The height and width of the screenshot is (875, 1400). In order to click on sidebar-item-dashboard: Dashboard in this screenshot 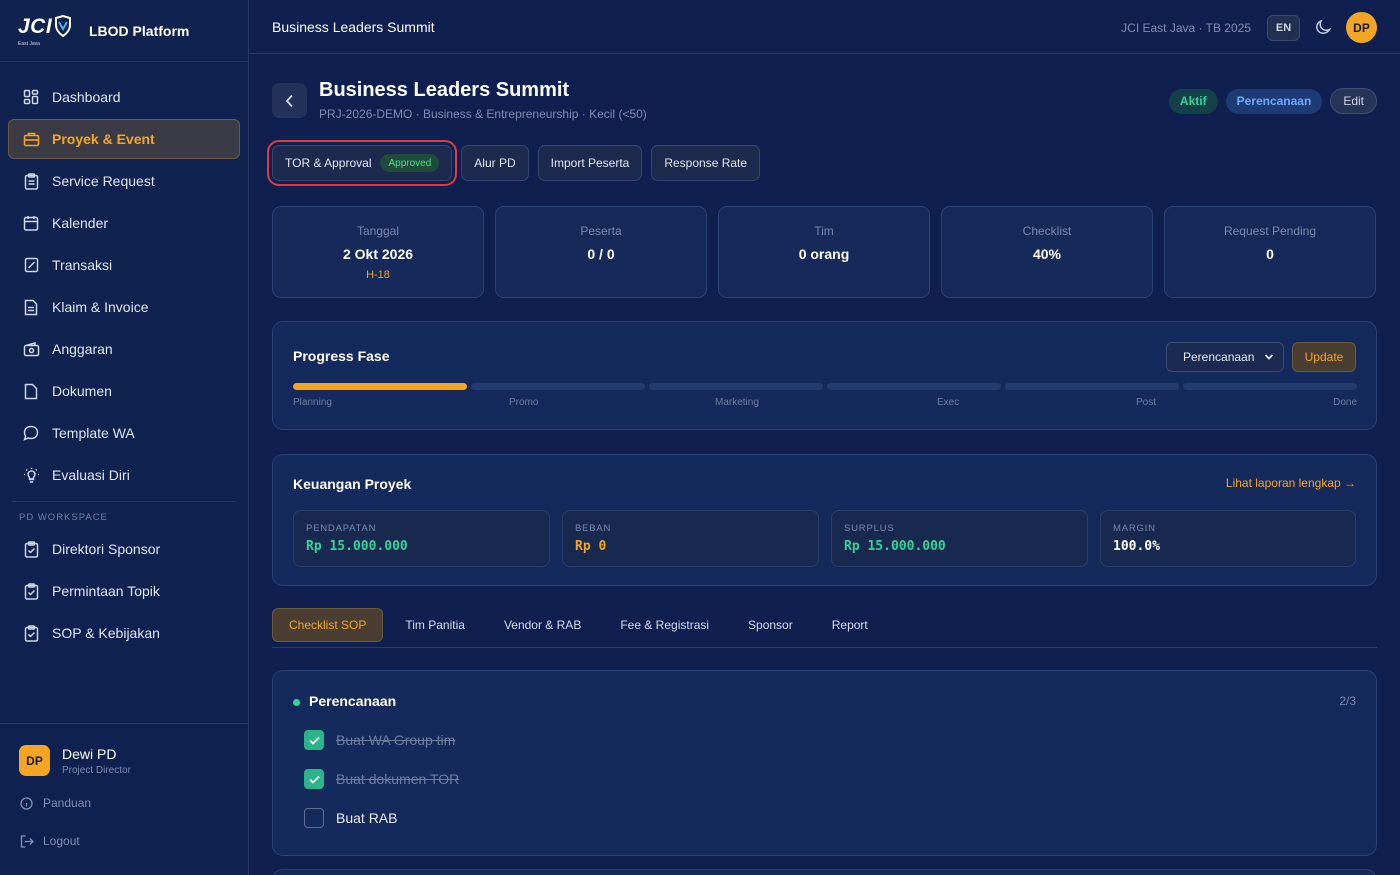, I will do `click(124, 97)`.